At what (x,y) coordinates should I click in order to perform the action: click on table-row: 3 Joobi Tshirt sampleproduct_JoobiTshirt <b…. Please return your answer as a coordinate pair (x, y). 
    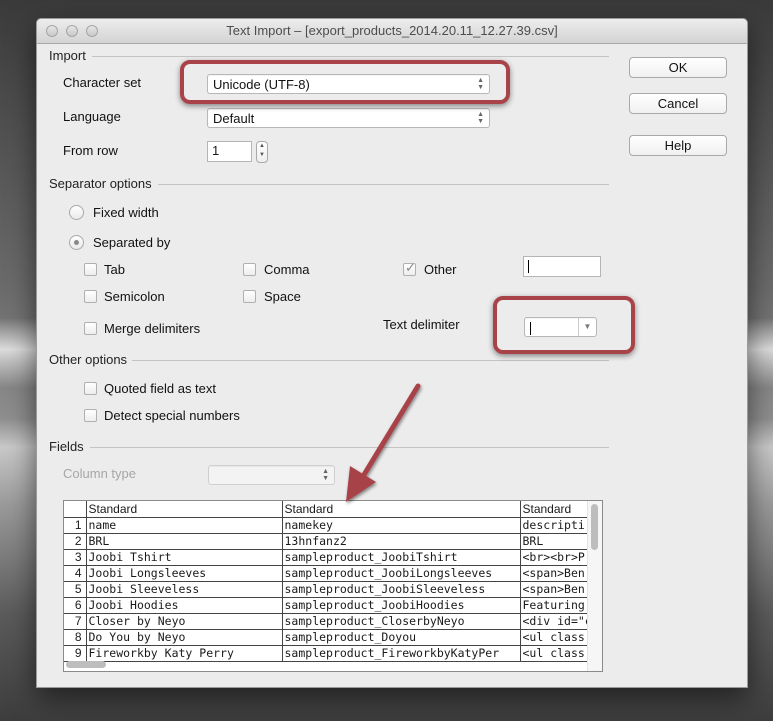
    Looking at the image, I should click on (332, 557).